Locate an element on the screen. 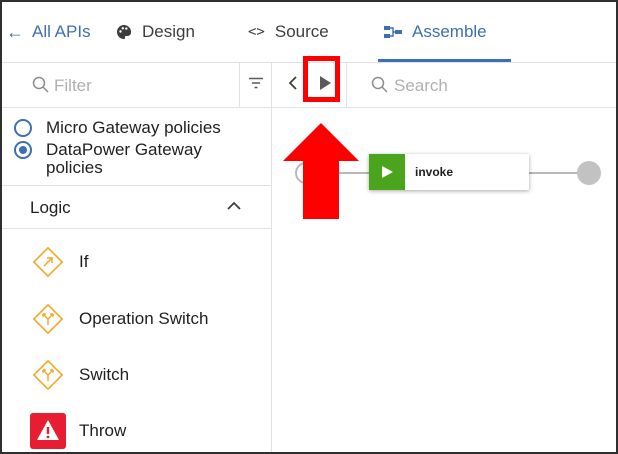 Image resolution: width=618 pixels, height=454 pixels. throw-warning-icon is located at coordinates (48, 431).